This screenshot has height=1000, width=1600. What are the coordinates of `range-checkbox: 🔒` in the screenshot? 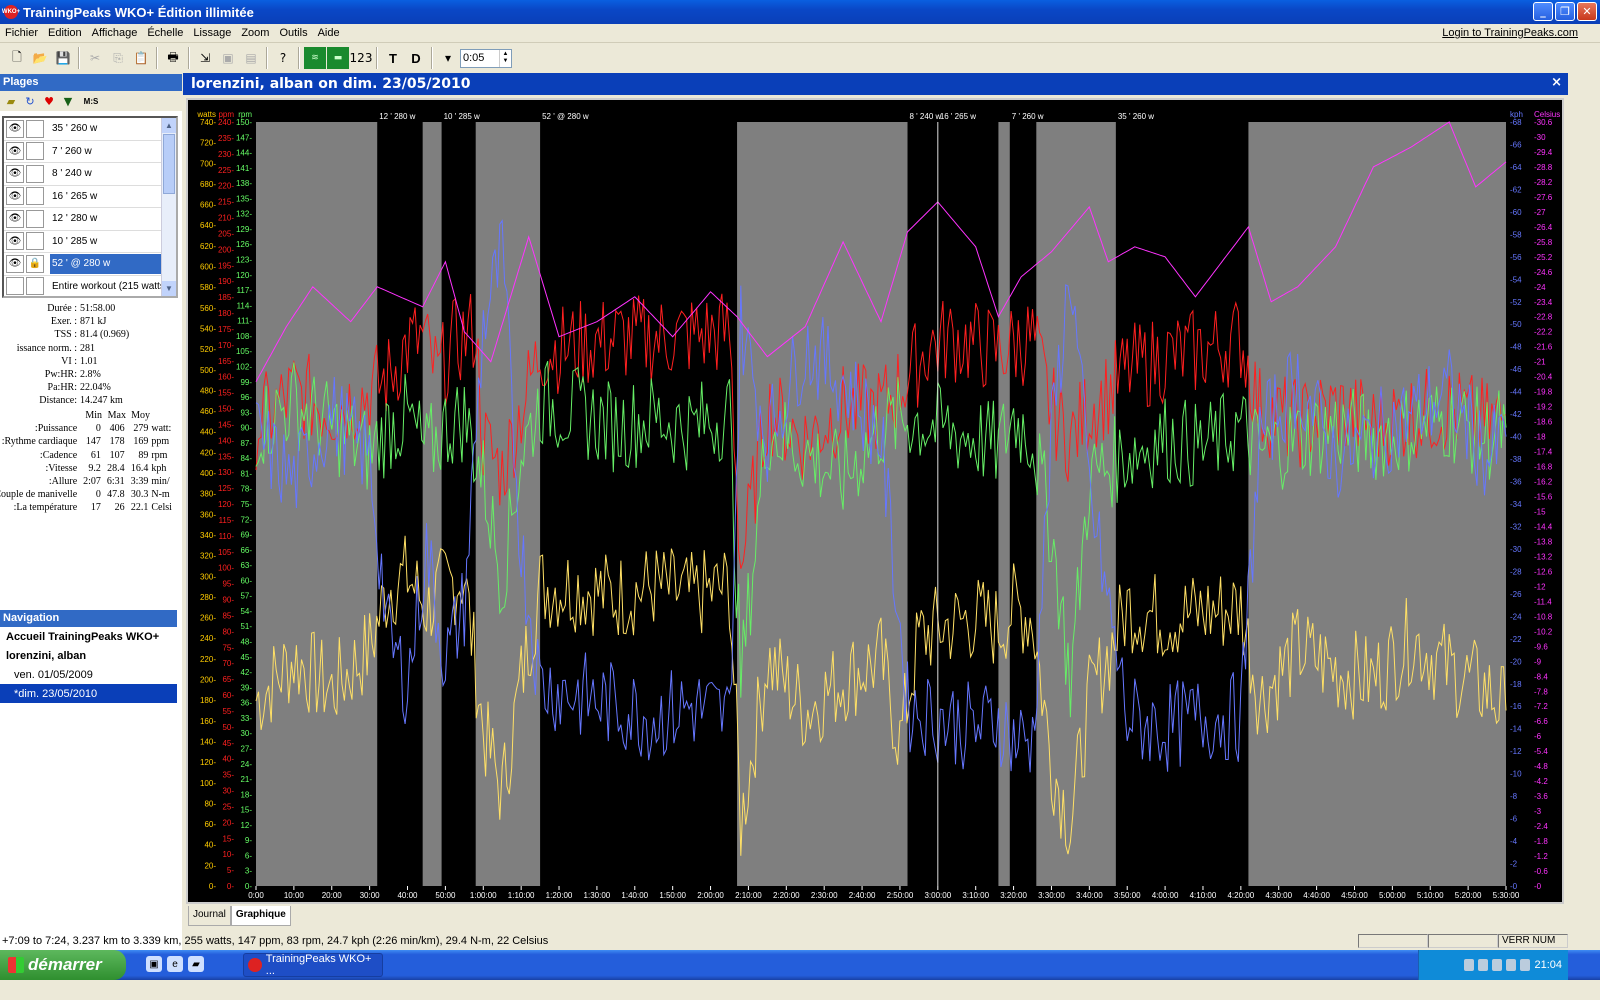 It's located at (35, 263).